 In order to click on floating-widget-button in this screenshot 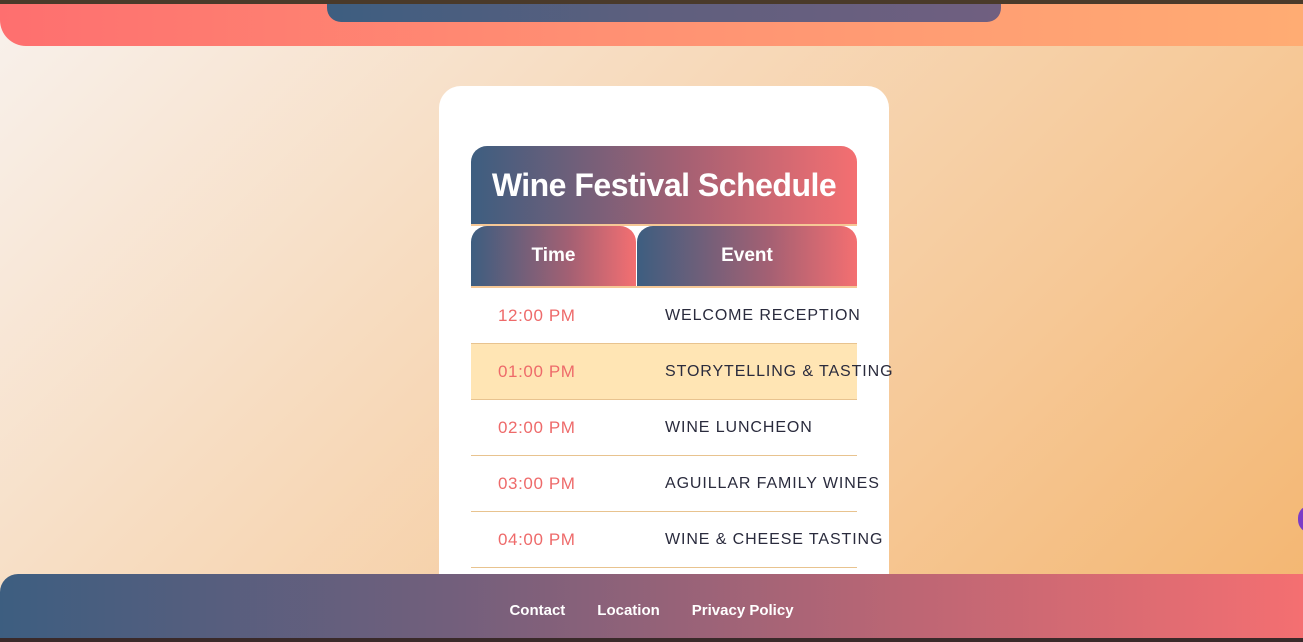, I will do `click(1300, 519)`.